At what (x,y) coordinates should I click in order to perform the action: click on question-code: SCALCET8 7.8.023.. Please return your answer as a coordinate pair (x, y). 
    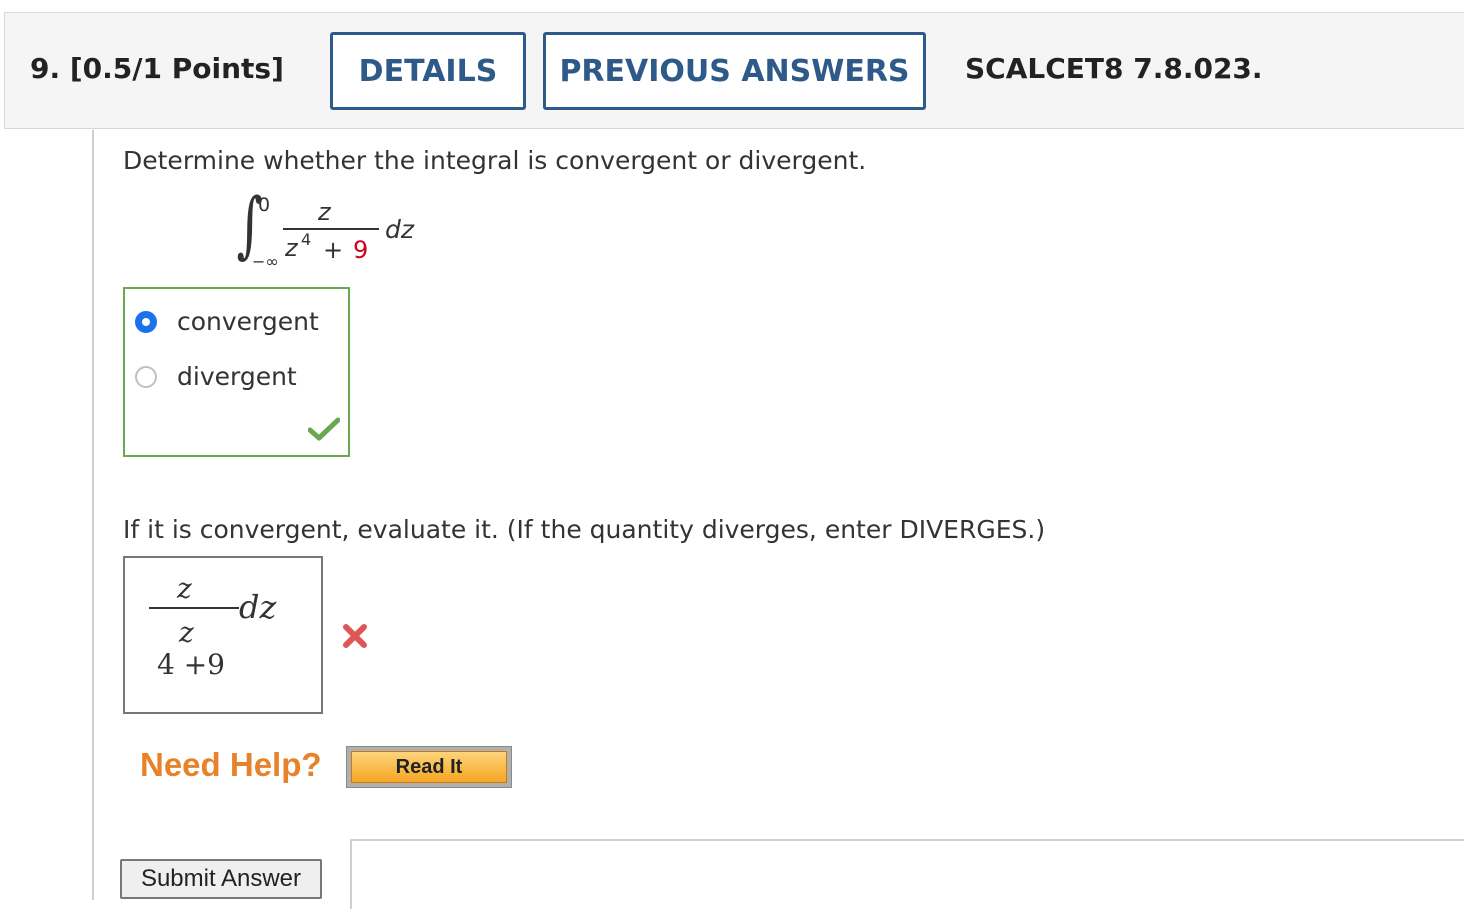
    Looking at the image, I should click on (1114, 68).